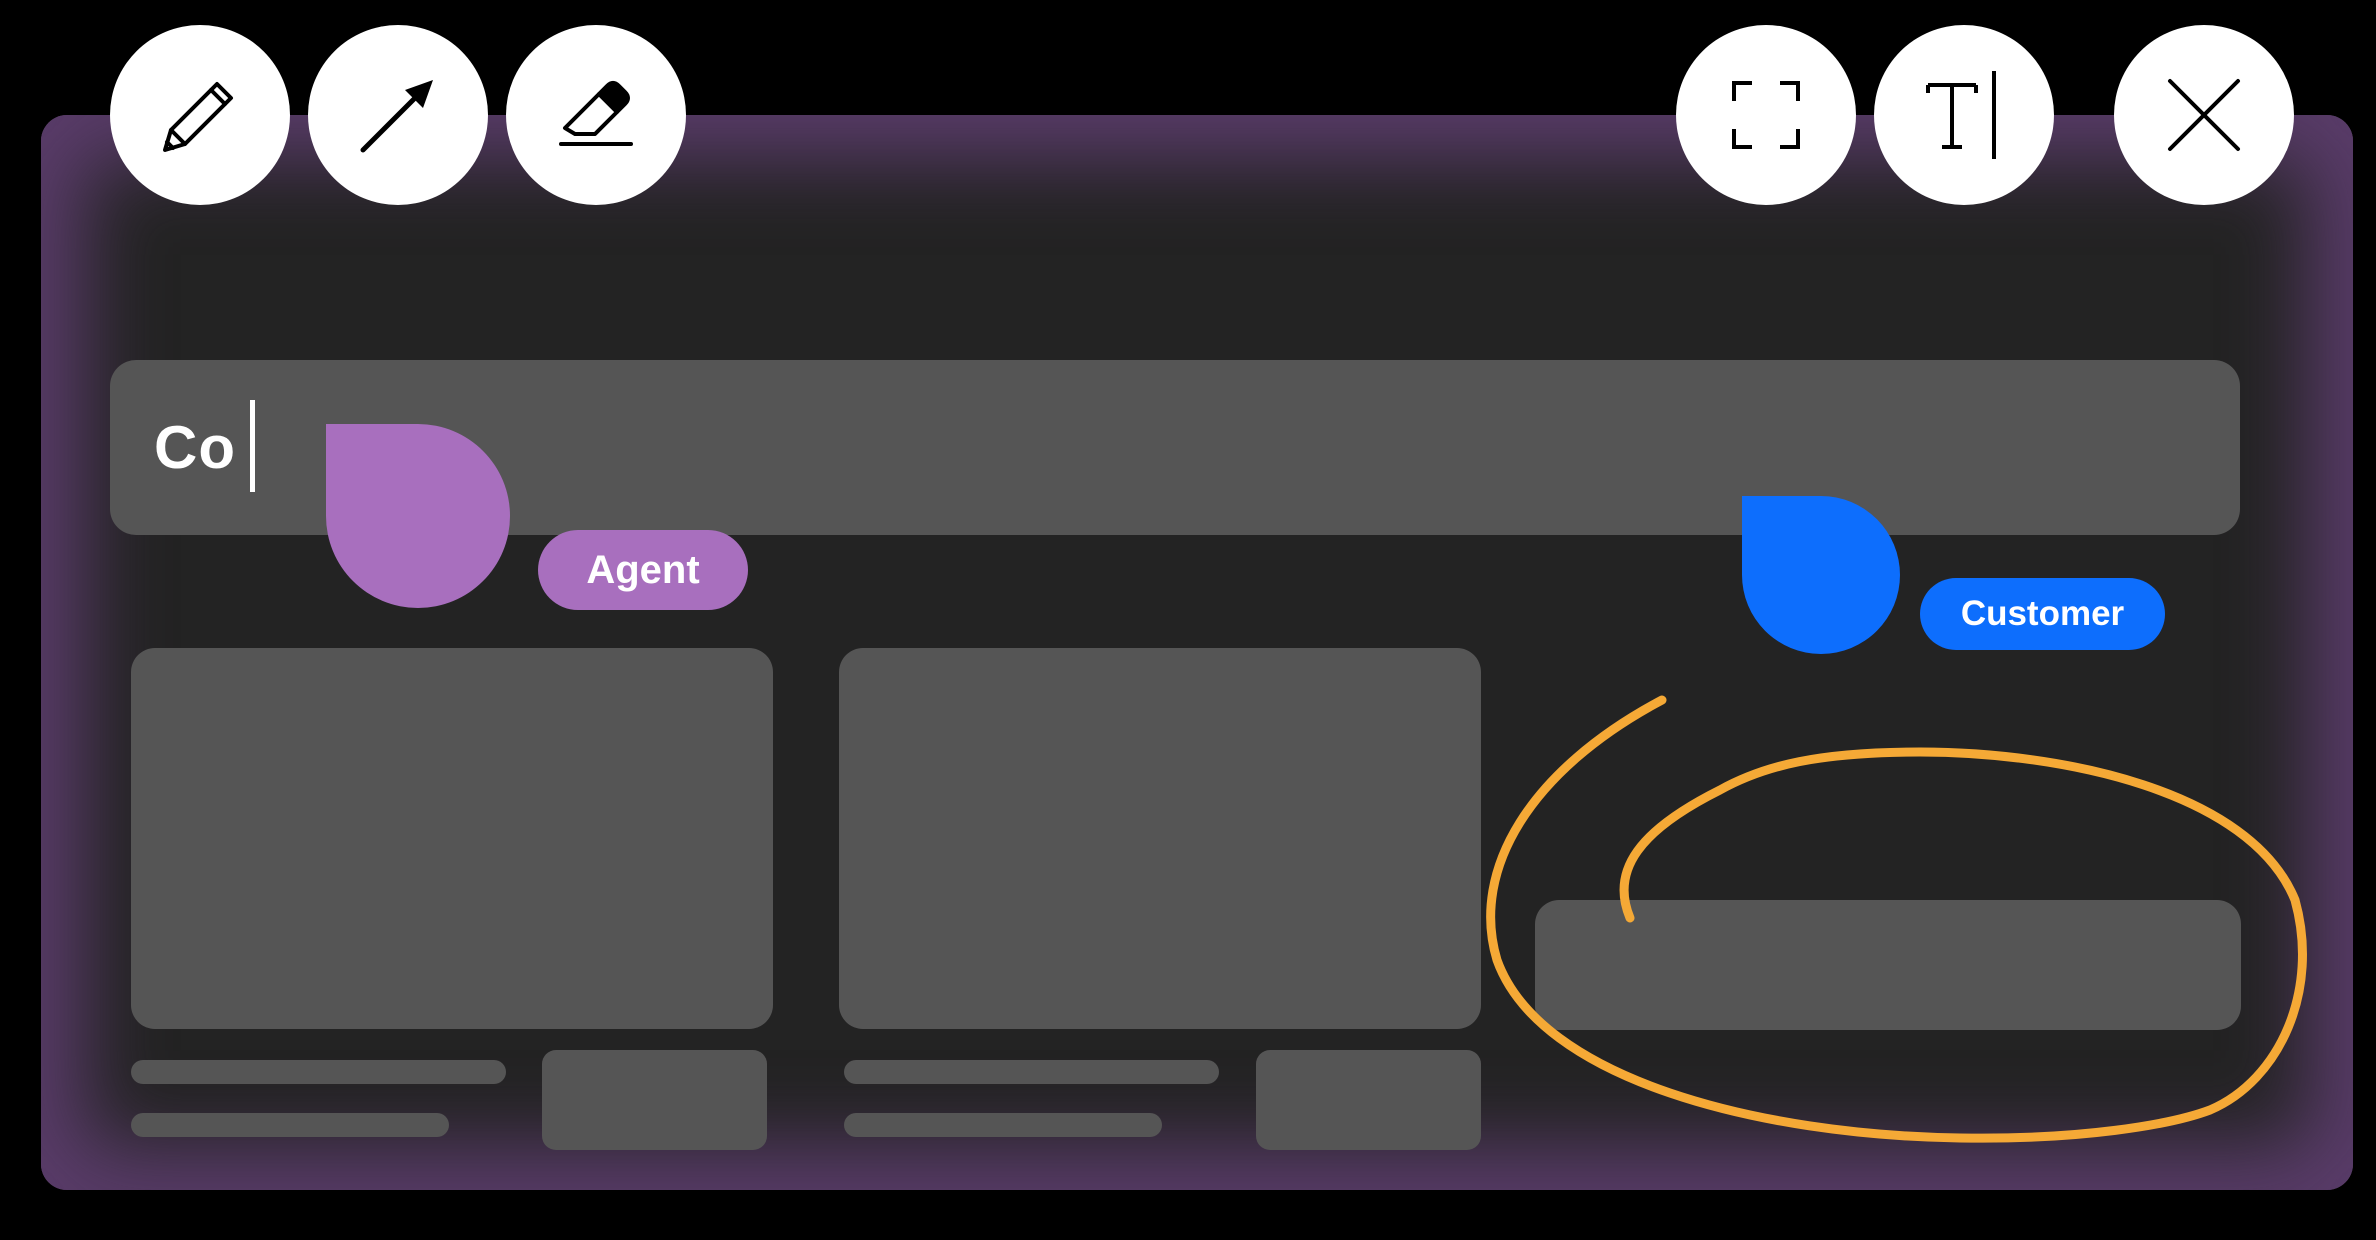 The height and width of the screenshot is (1240, 2376). What do you see at coordinates (1821, 575) in the screenshot?
I see `customer-cursor` at bounding box center [1821, 575].